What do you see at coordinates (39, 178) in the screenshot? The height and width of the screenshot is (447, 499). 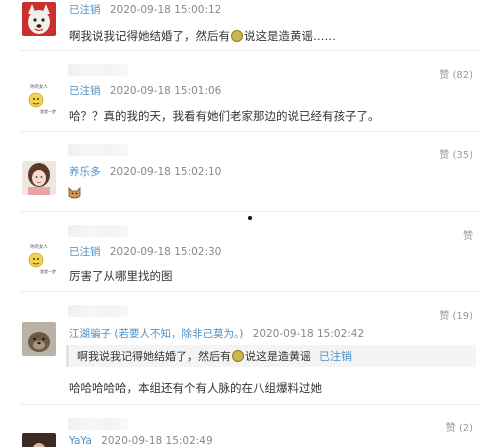 I see `girl-avatar-icon` at bounding box center [39, 178].